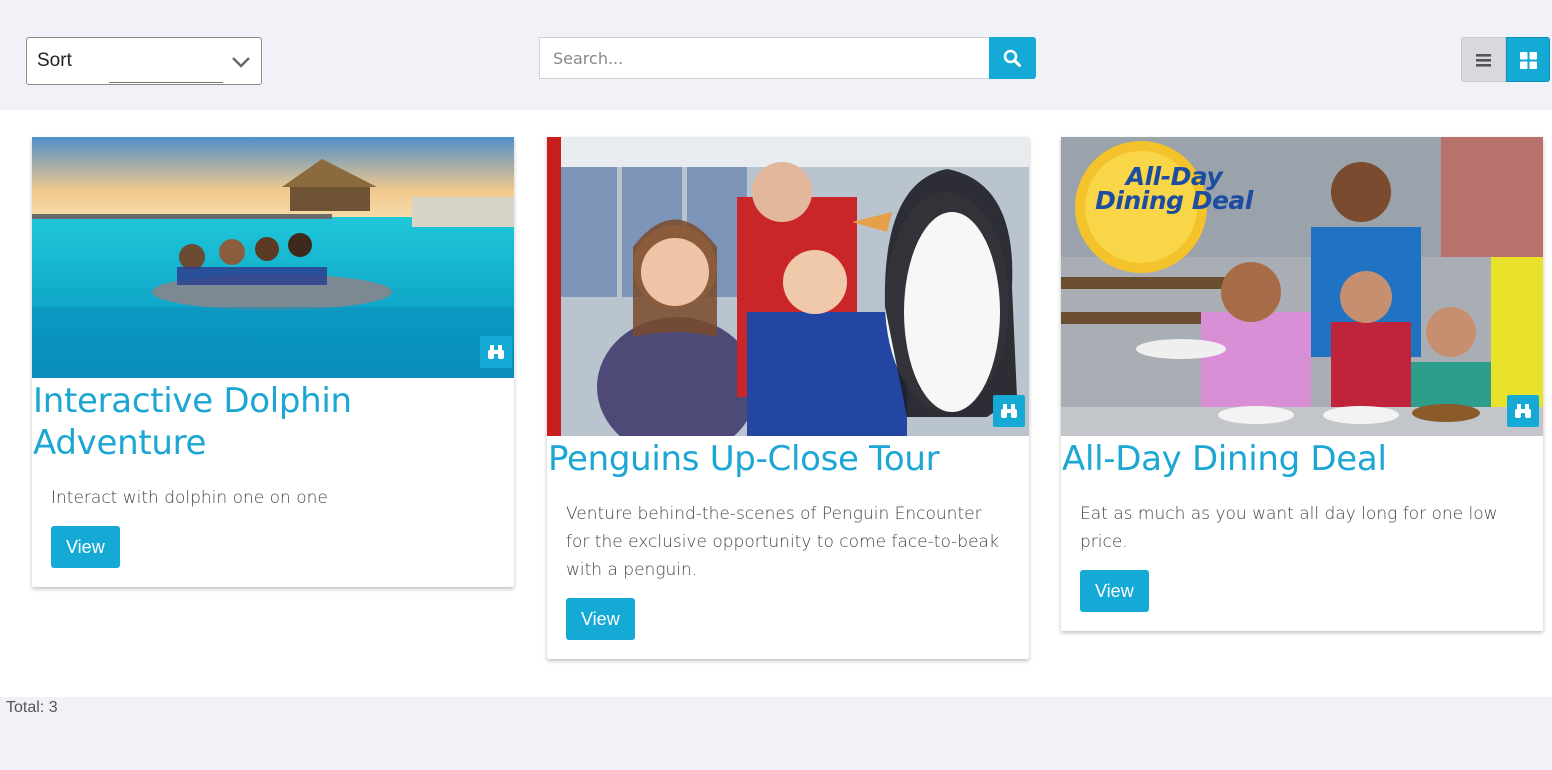 This screenshot has width=1552, height=770. Describe the element at coordinates (1224, 459) in the screenshot. I see `card-title: All-Day Dining Deal` at that location.